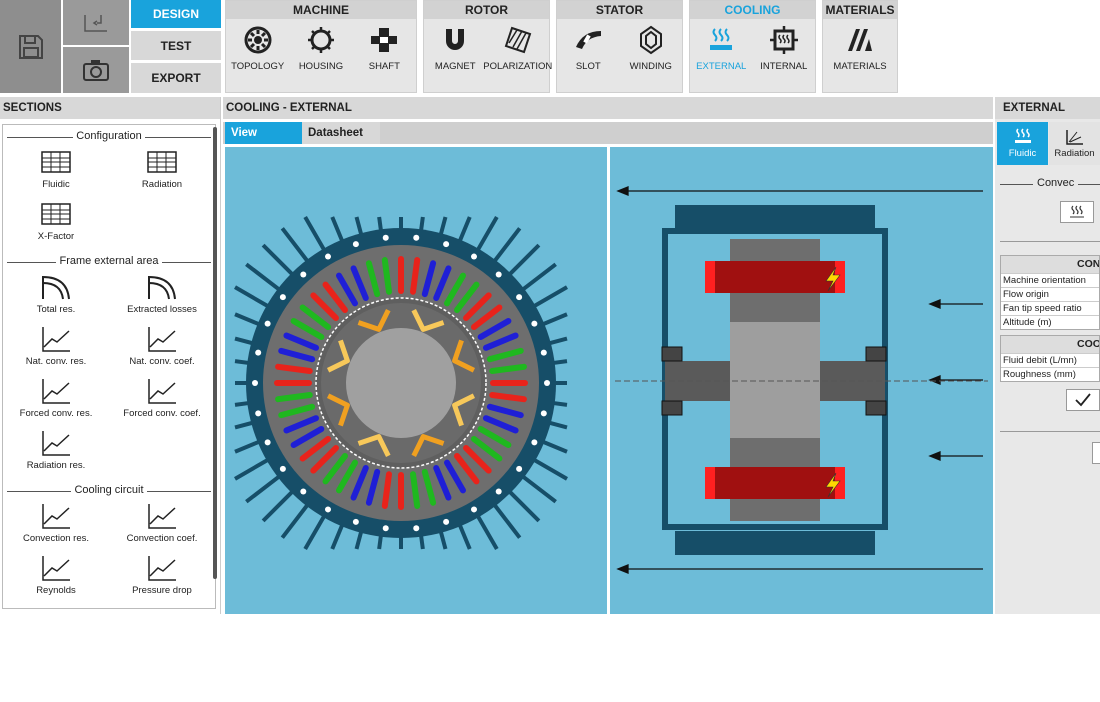  Describe the element at coordinates (1050, 308) in the screenshot. I see `table-row: Fan tip speed ratio` at that location.